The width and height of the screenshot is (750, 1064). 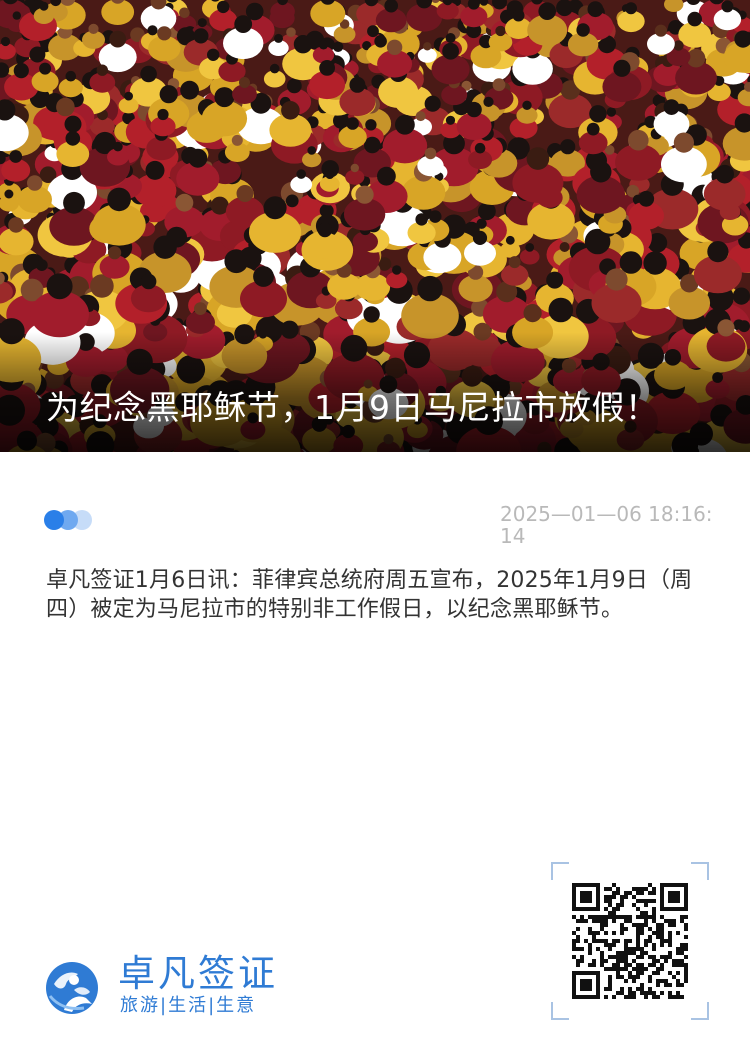 What do you see at coordinates (560, 871) in the screenshot?
I see `qr-corner-top-left` at bounding box center [560, 871].